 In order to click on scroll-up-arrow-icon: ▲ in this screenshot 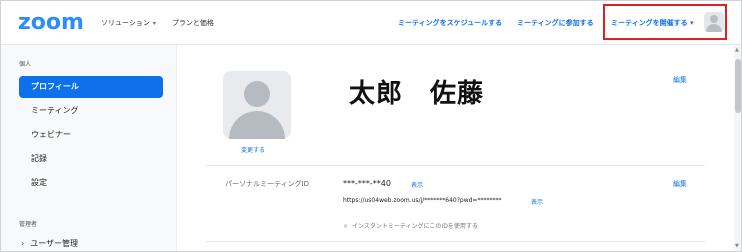, I will do `click(737, 50)`.